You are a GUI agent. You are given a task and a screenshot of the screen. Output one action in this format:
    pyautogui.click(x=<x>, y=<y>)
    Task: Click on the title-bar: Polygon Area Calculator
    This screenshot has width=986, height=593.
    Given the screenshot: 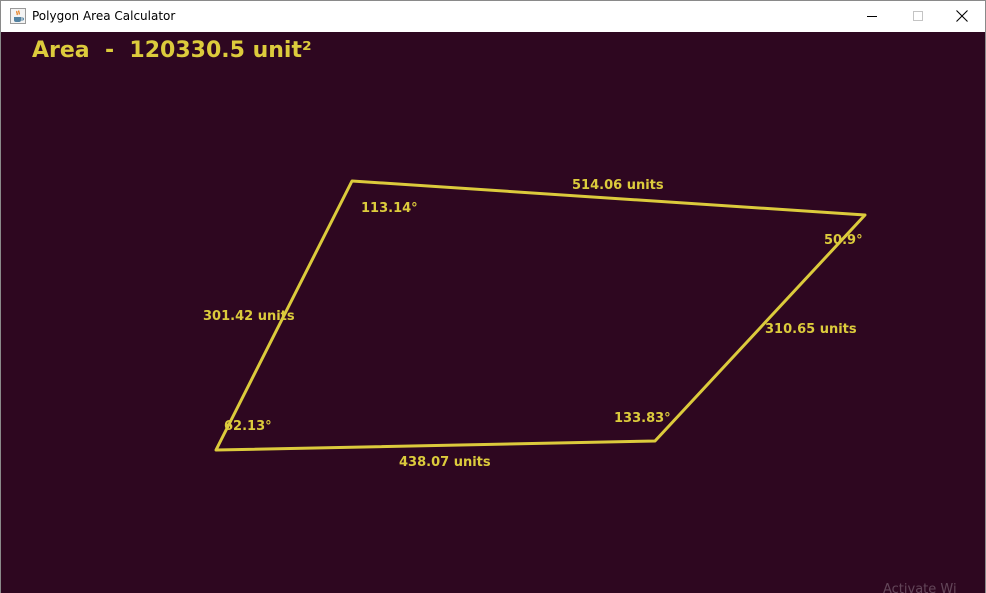 What is the action you would take?
    pyautogui.click(x=493, y=16)
    